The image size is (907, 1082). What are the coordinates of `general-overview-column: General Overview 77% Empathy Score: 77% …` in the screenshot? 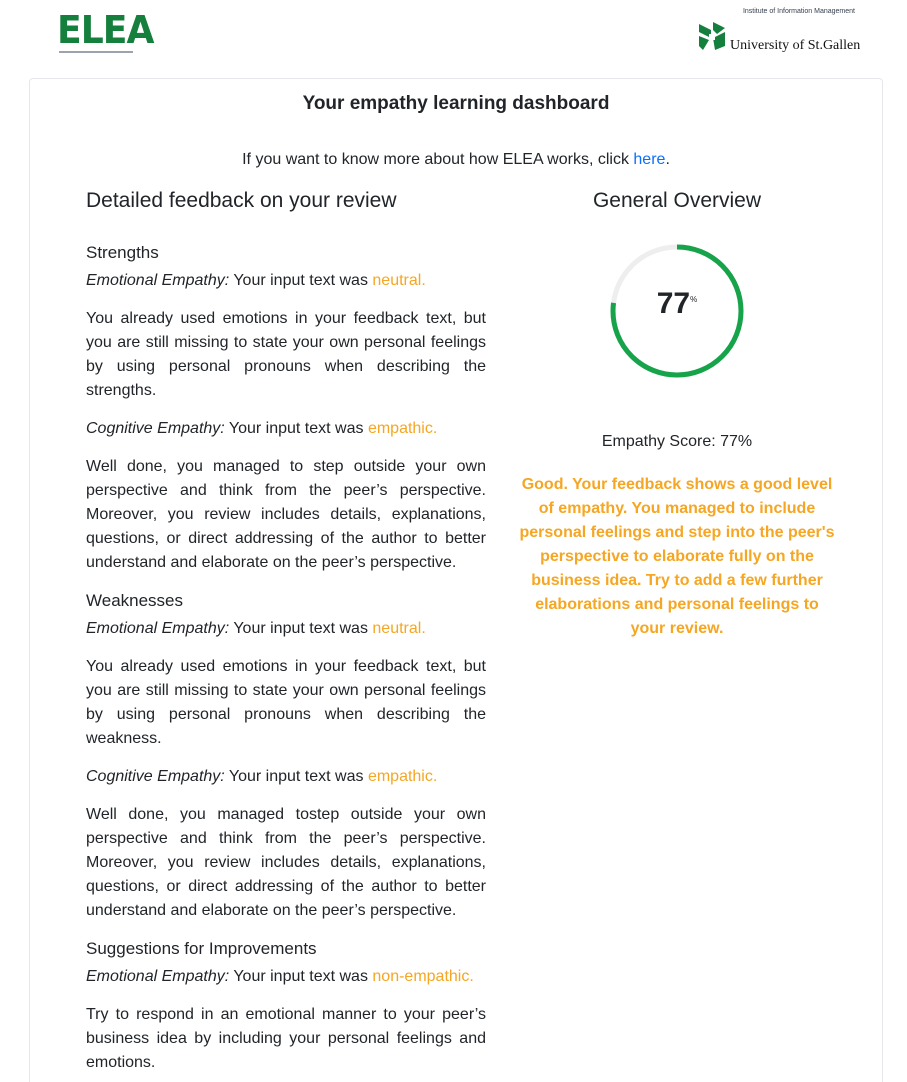 It's located at (677, 414).